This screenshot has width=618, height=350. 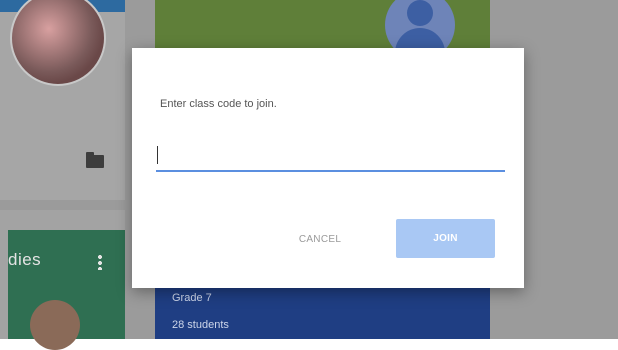 What do you see at coordinates (330, 156) in the screenshot?
I see `class-code-input` at bounding box center [330, 156].